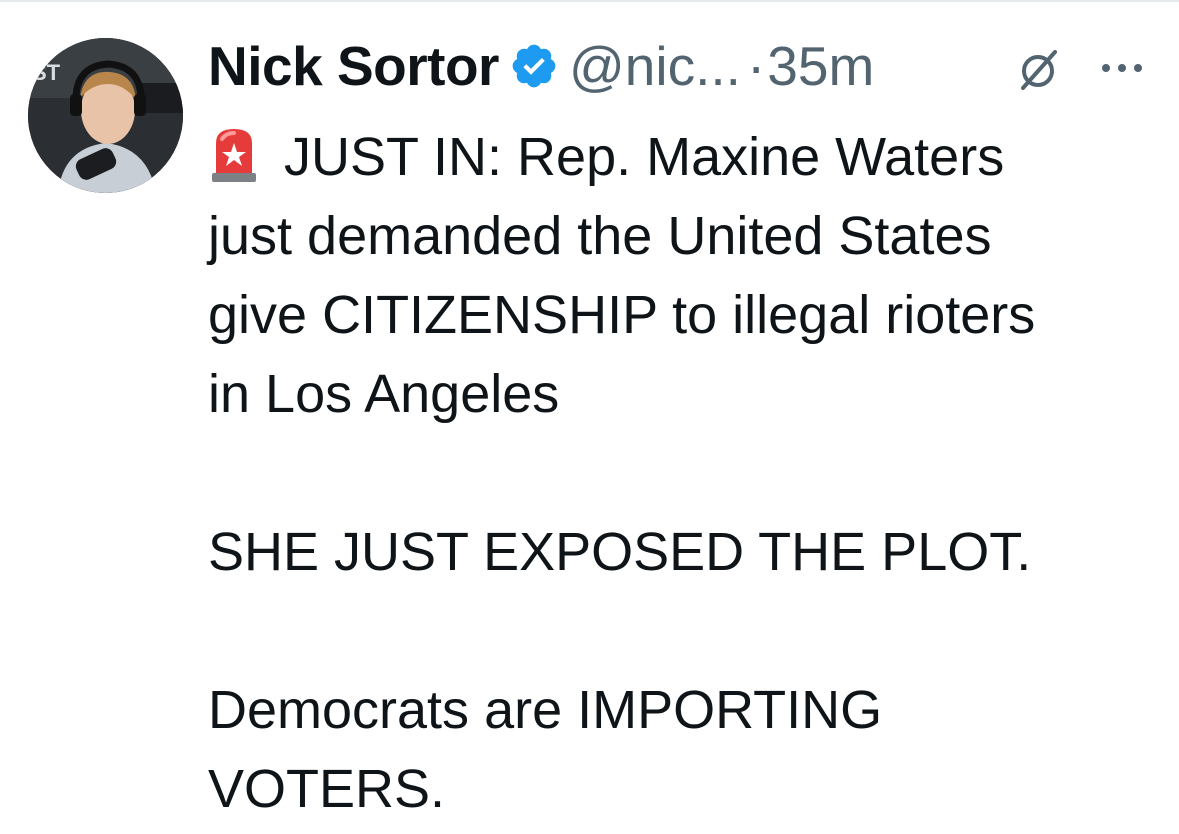 This screenshot has height=834, width=1179. I want to click on more-dots-icon, so click(1122, 68).